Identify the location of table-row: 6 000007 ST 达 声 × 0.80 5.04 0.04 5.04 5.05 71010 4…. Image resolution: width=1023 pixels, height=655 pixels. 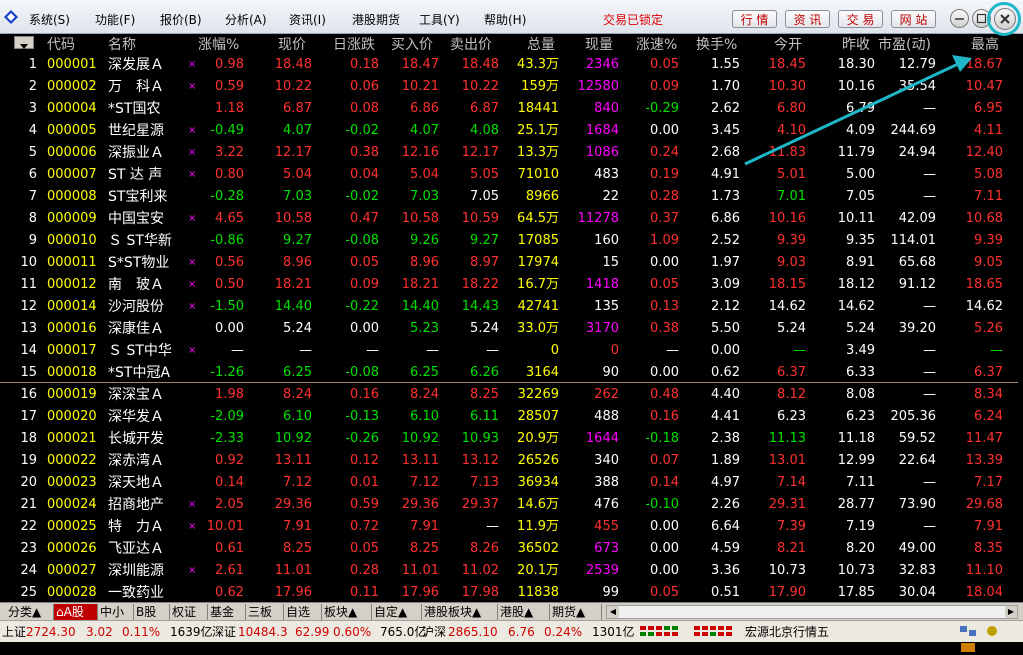
(509, 175).